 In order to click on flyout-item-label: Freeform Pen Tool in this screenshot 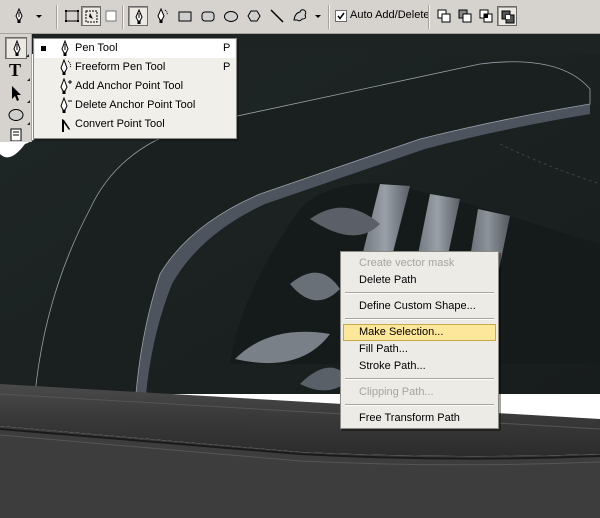, I will do `click(120, 67)`.